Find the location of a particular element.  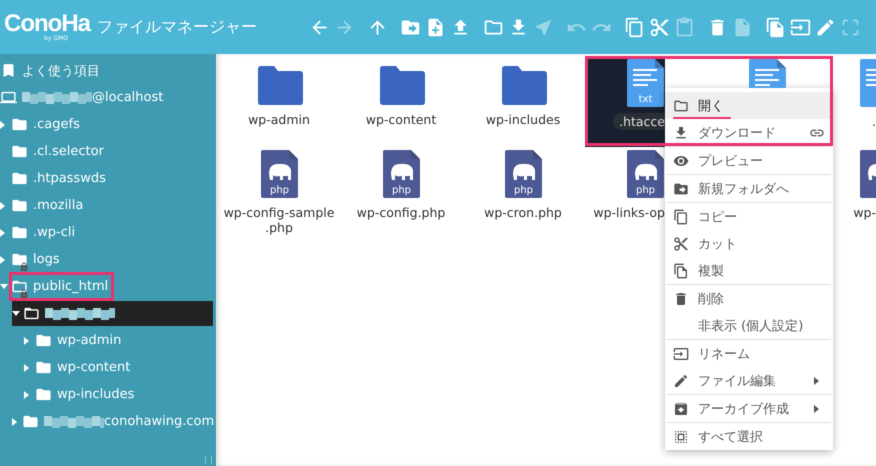

pointer-icon is located at coordinates (543, 27).